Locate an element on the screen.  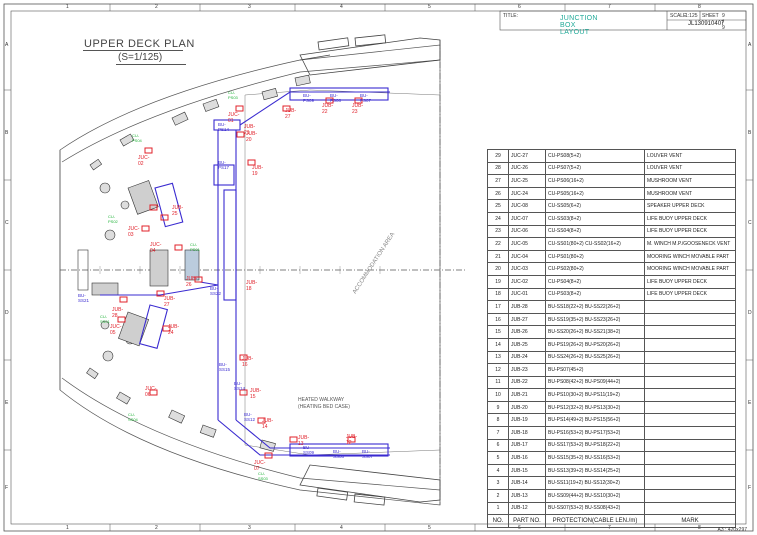
table-header-row: NO. PART NO. PROTECTION(CABLE LEN./m) MARK is located at coordinates (611, 521).